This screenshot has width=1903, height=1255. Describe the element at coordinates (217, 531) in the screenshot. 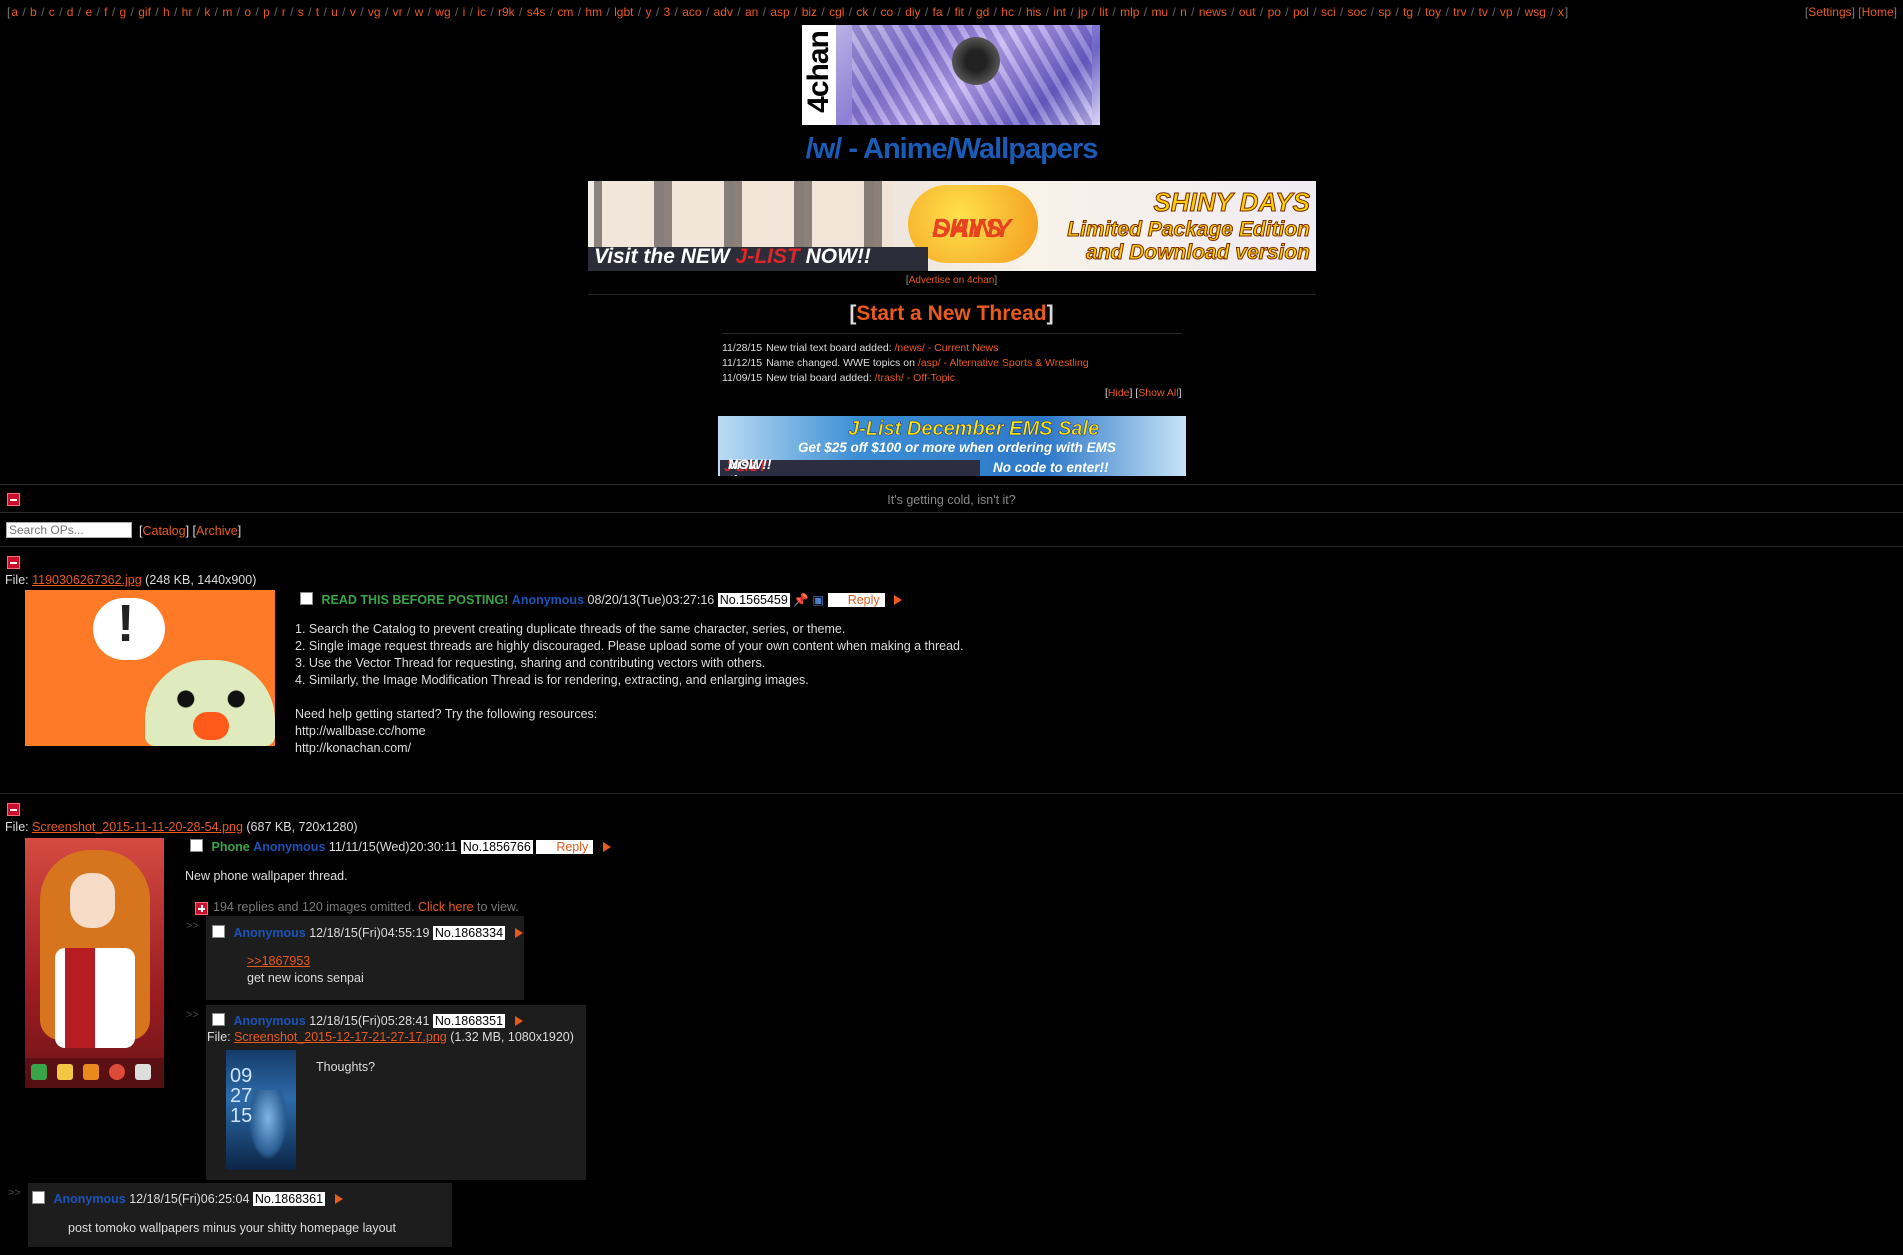

I see `archive-link: Archive` at that location.